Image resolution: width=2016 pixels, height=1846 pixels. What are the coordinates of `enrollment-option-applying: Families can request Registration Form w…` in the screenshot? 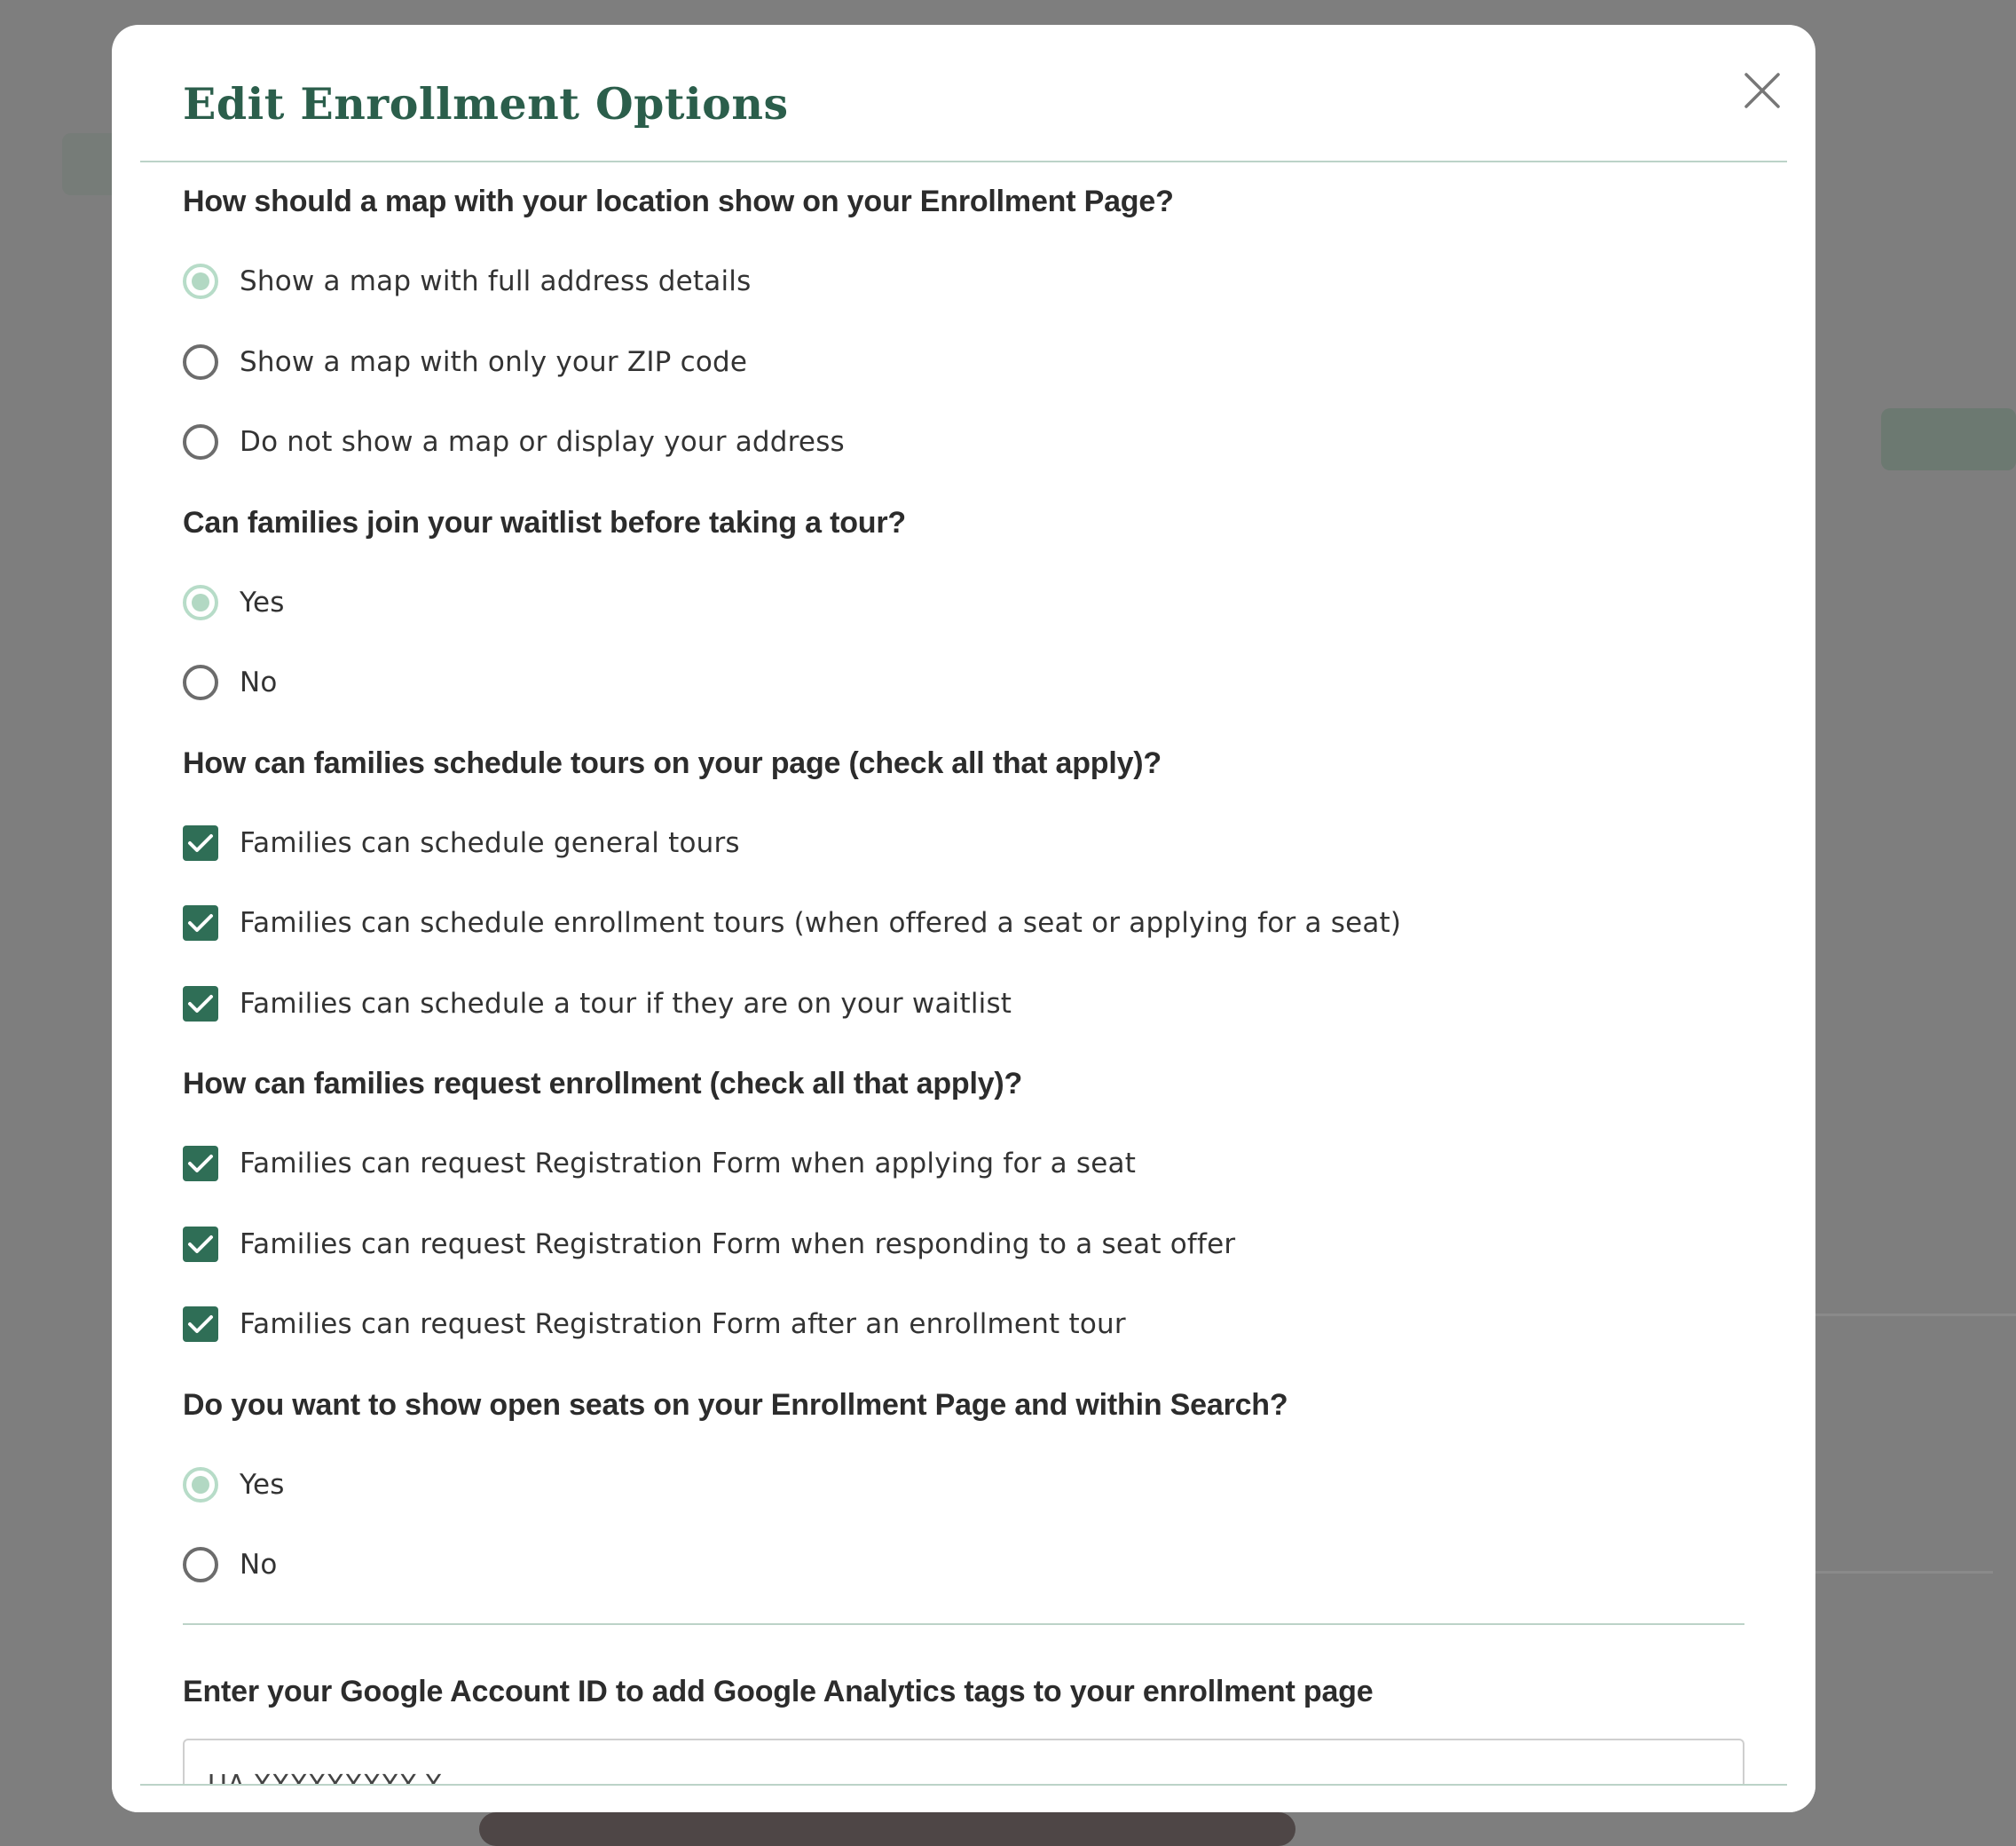 It's located at (963, 1164).